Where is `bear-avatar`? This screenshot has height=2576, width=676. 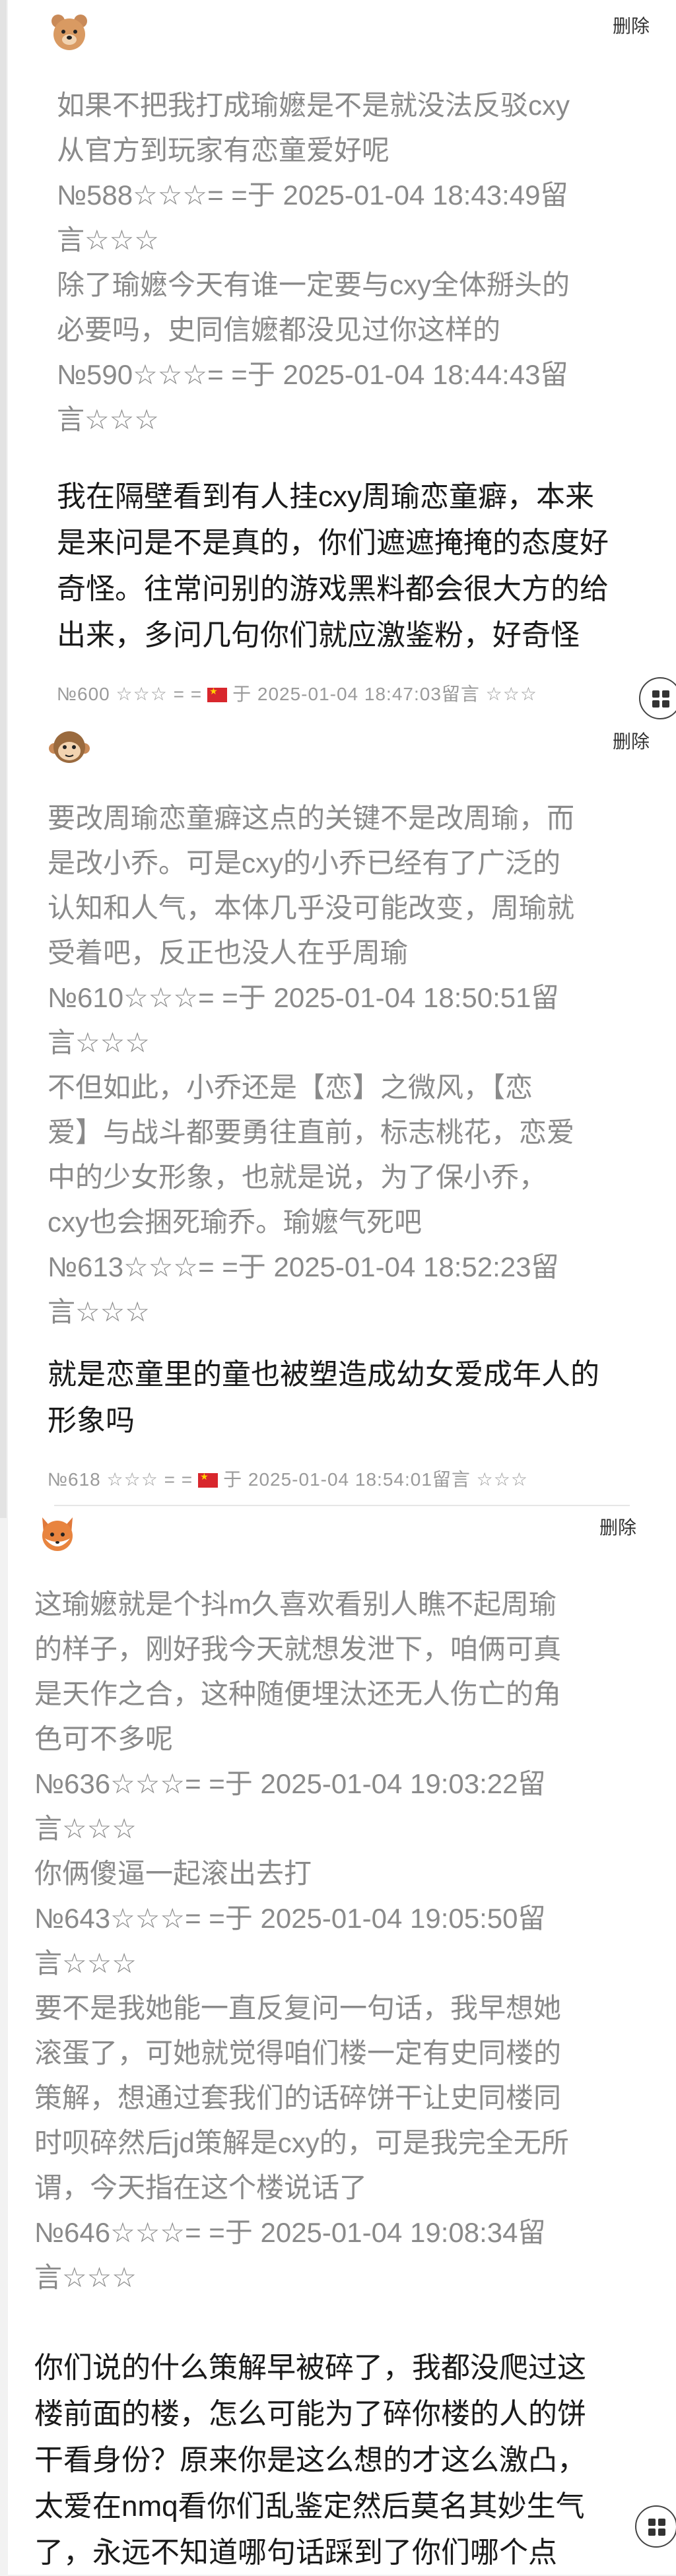
bear-avatar is located at coordinates (69, 32).